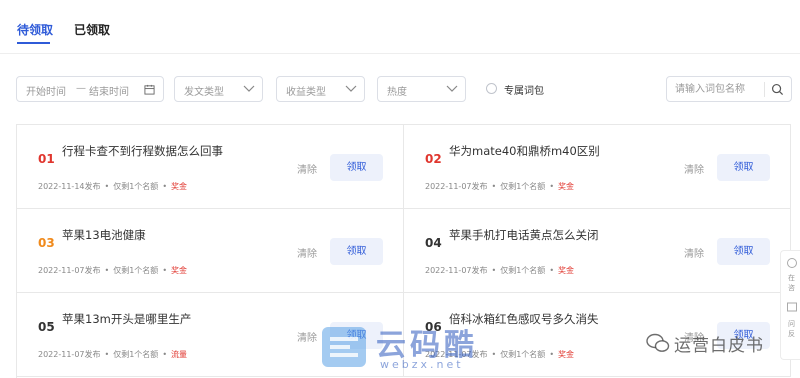 This screenshot has width=800, height=378. Describe the element at coordinates (46, 327) in the screenshot. I see `rank-number: 05` at that location.